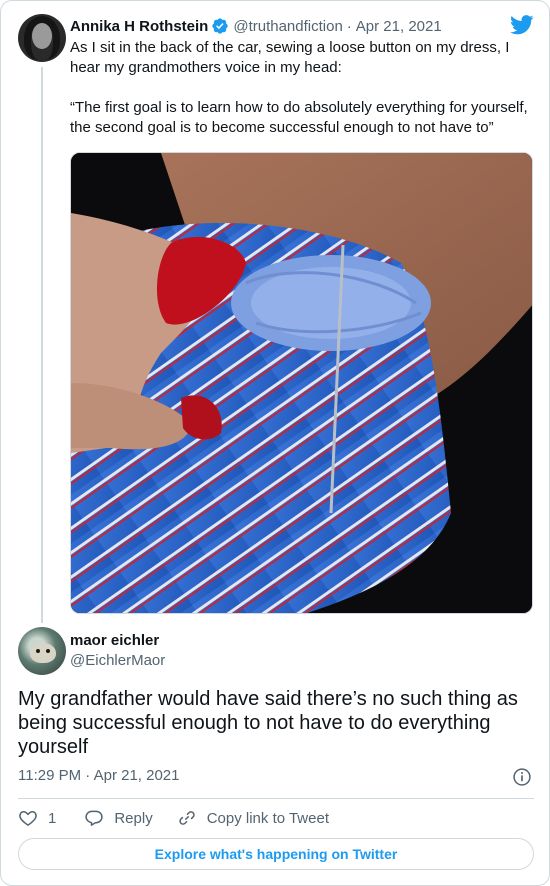  Describe the element at coordinates (42, 345) in the screenshot. I see `thread-connector-line` at that location.